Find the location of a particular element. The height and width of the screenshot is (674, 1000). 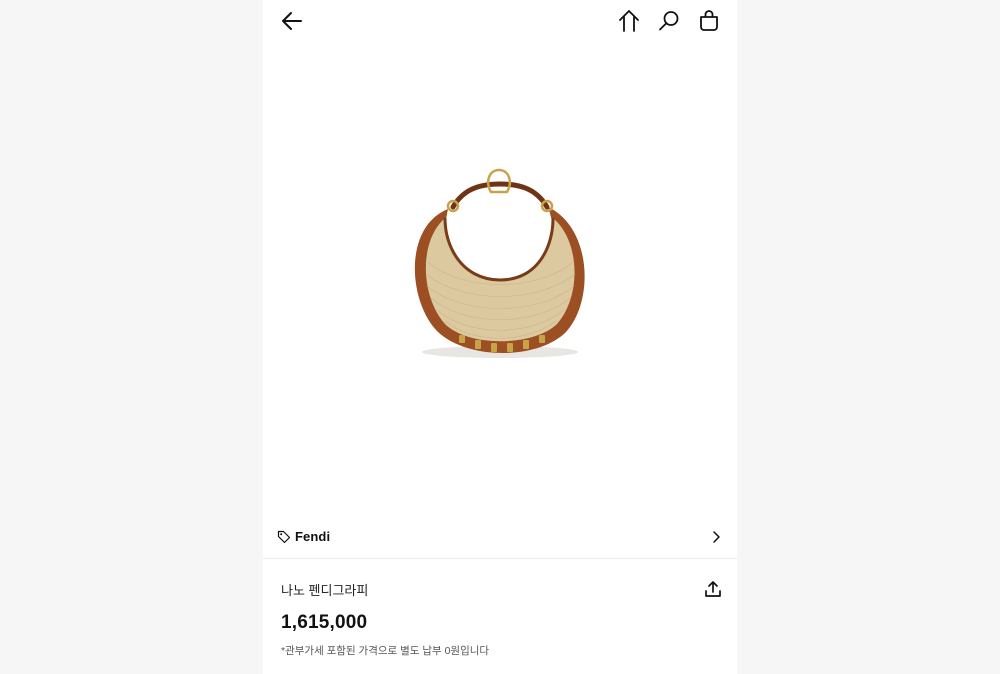

home-icon is located at coordinates (629, 21).